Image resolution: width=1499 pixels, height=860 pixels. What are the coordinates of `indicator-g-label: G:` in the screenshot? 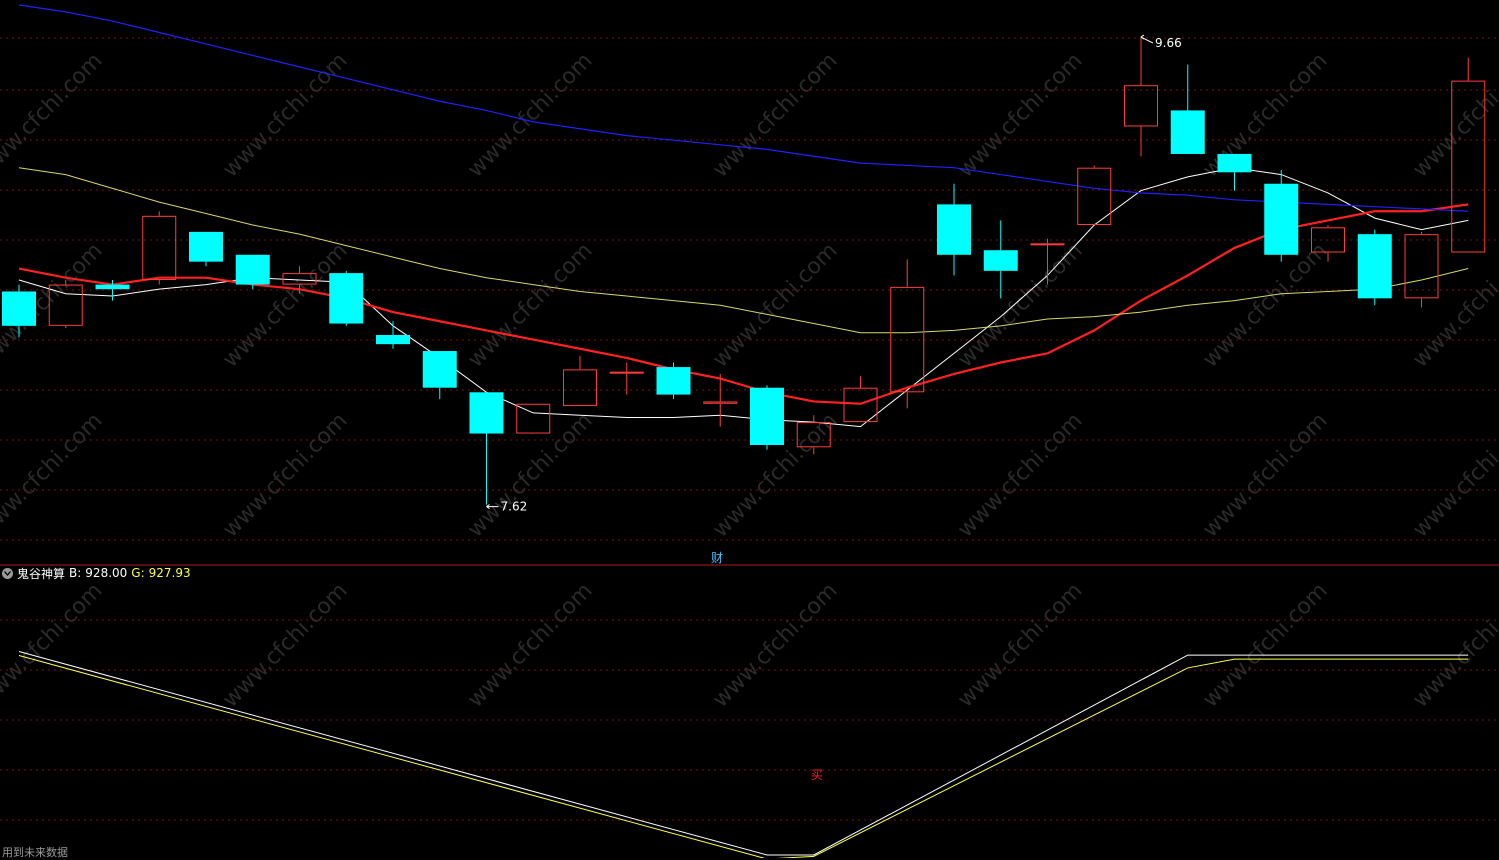 It's located at (138, 573).